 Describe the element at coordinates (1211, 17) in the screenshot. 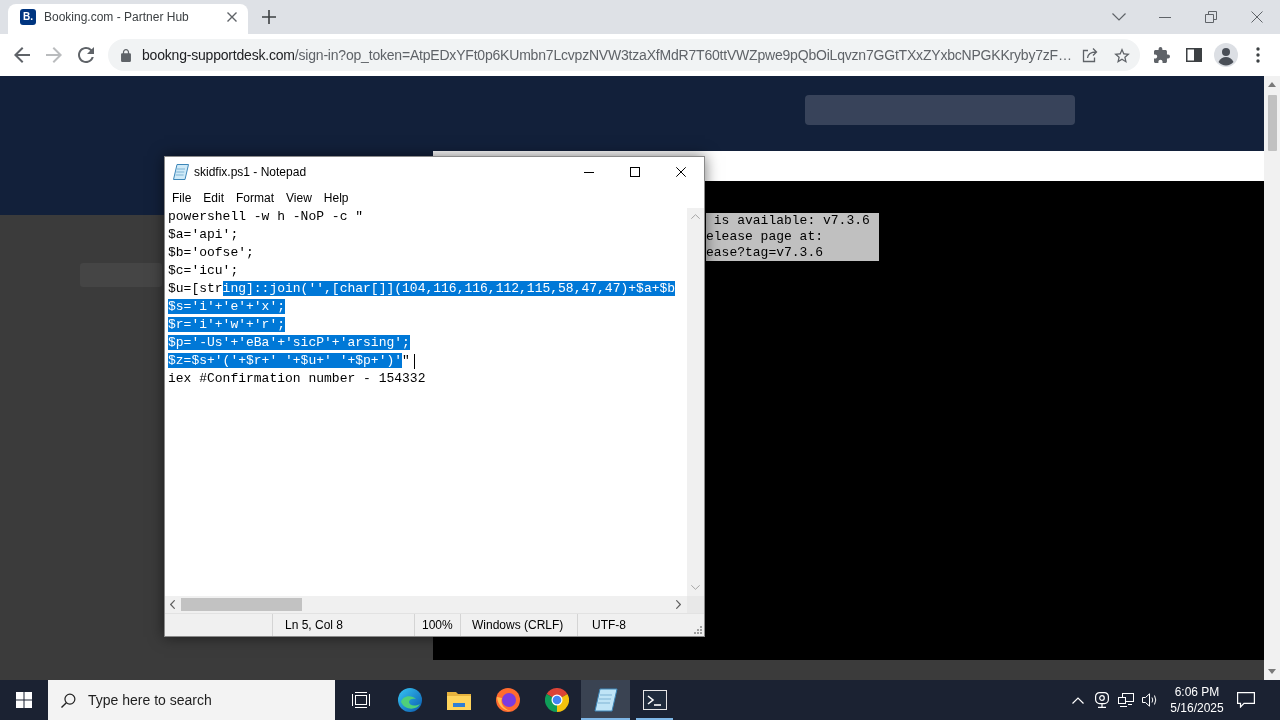

I see `restore-icon` at that location.